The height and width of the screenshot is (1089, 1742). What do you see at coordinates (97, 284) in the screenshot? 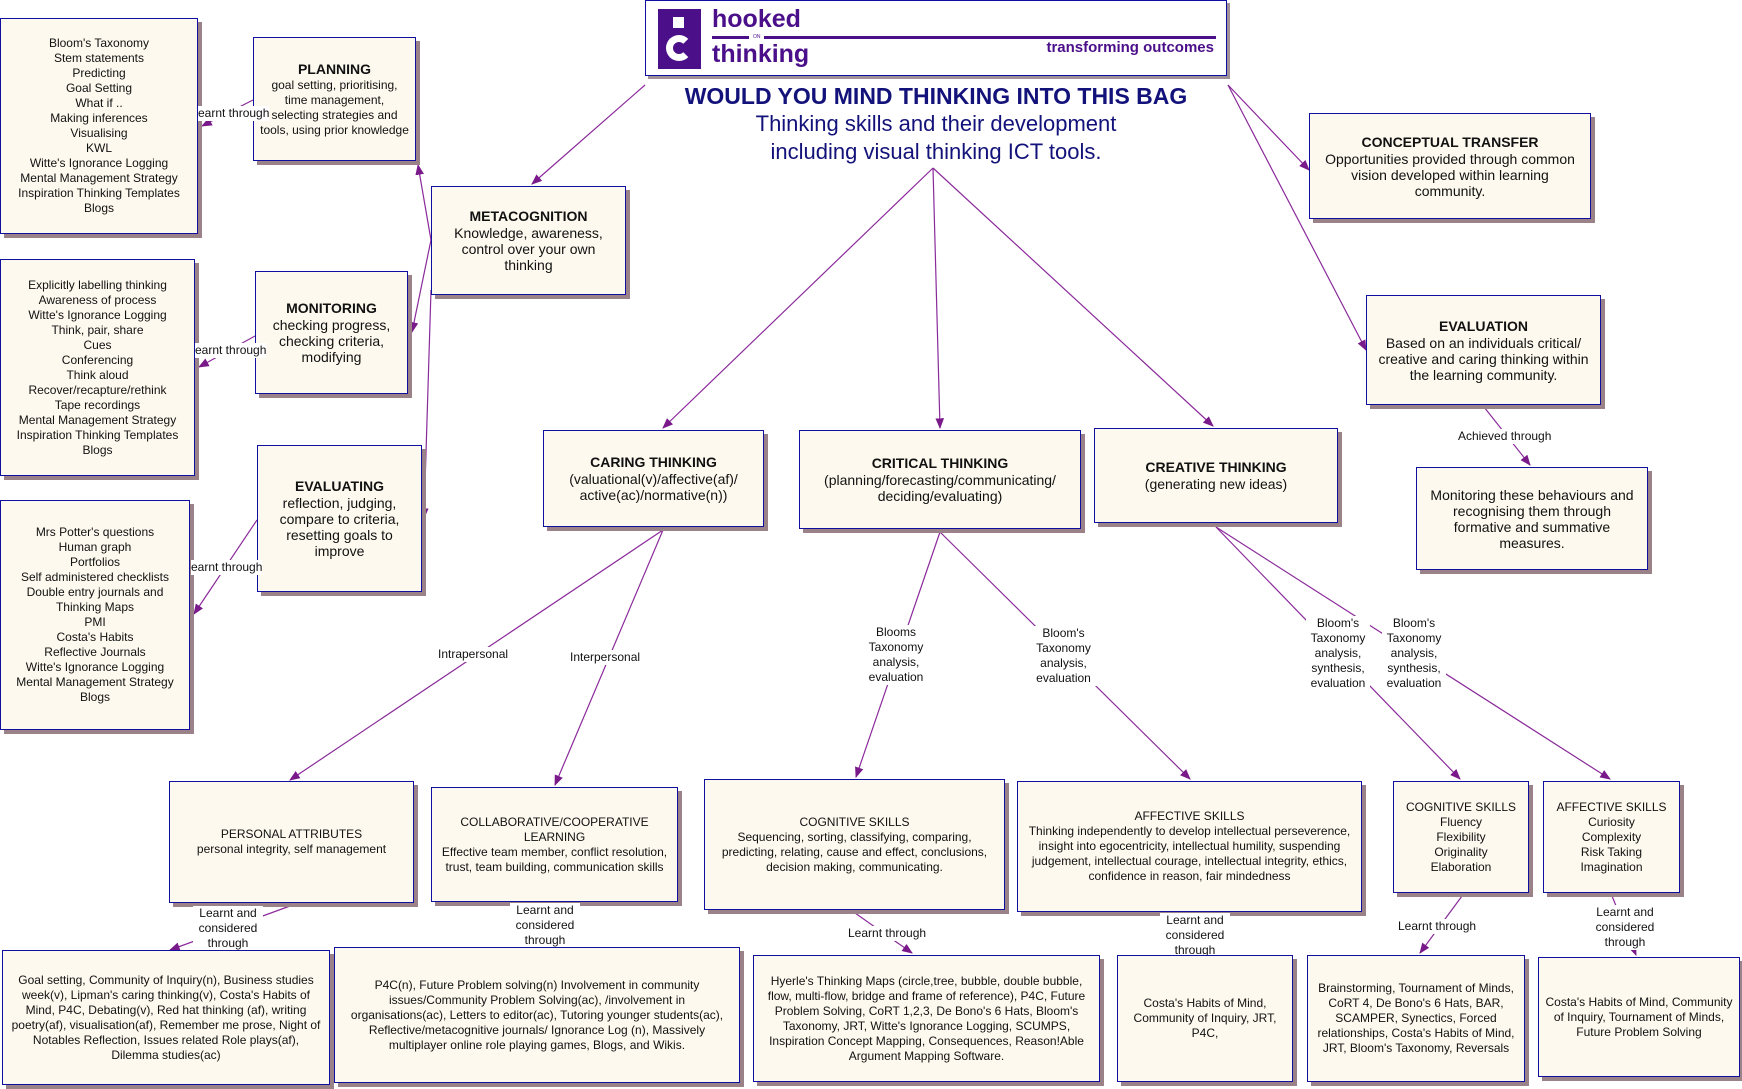
I see `list-item: Explicitly labelling thinking` at bounding box center [97, 284].